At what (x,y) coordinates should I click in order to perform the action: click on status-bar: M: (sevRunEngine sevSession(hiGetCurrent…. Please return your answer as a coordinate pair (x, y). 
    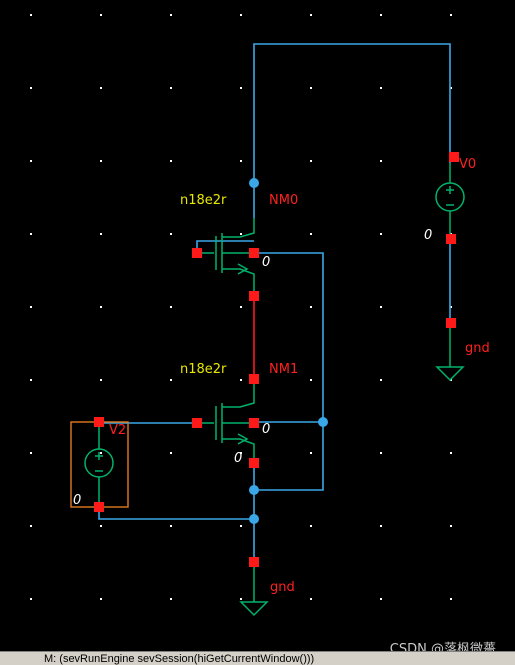
    Looking at the image, I should click on (257, 658).